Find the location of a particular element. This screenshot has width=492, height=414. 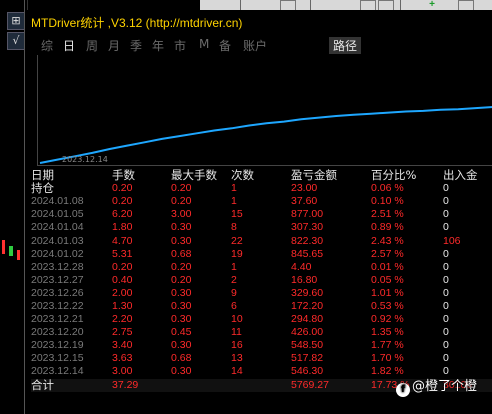

row-count: 2 is located at coordinates (234, 279).